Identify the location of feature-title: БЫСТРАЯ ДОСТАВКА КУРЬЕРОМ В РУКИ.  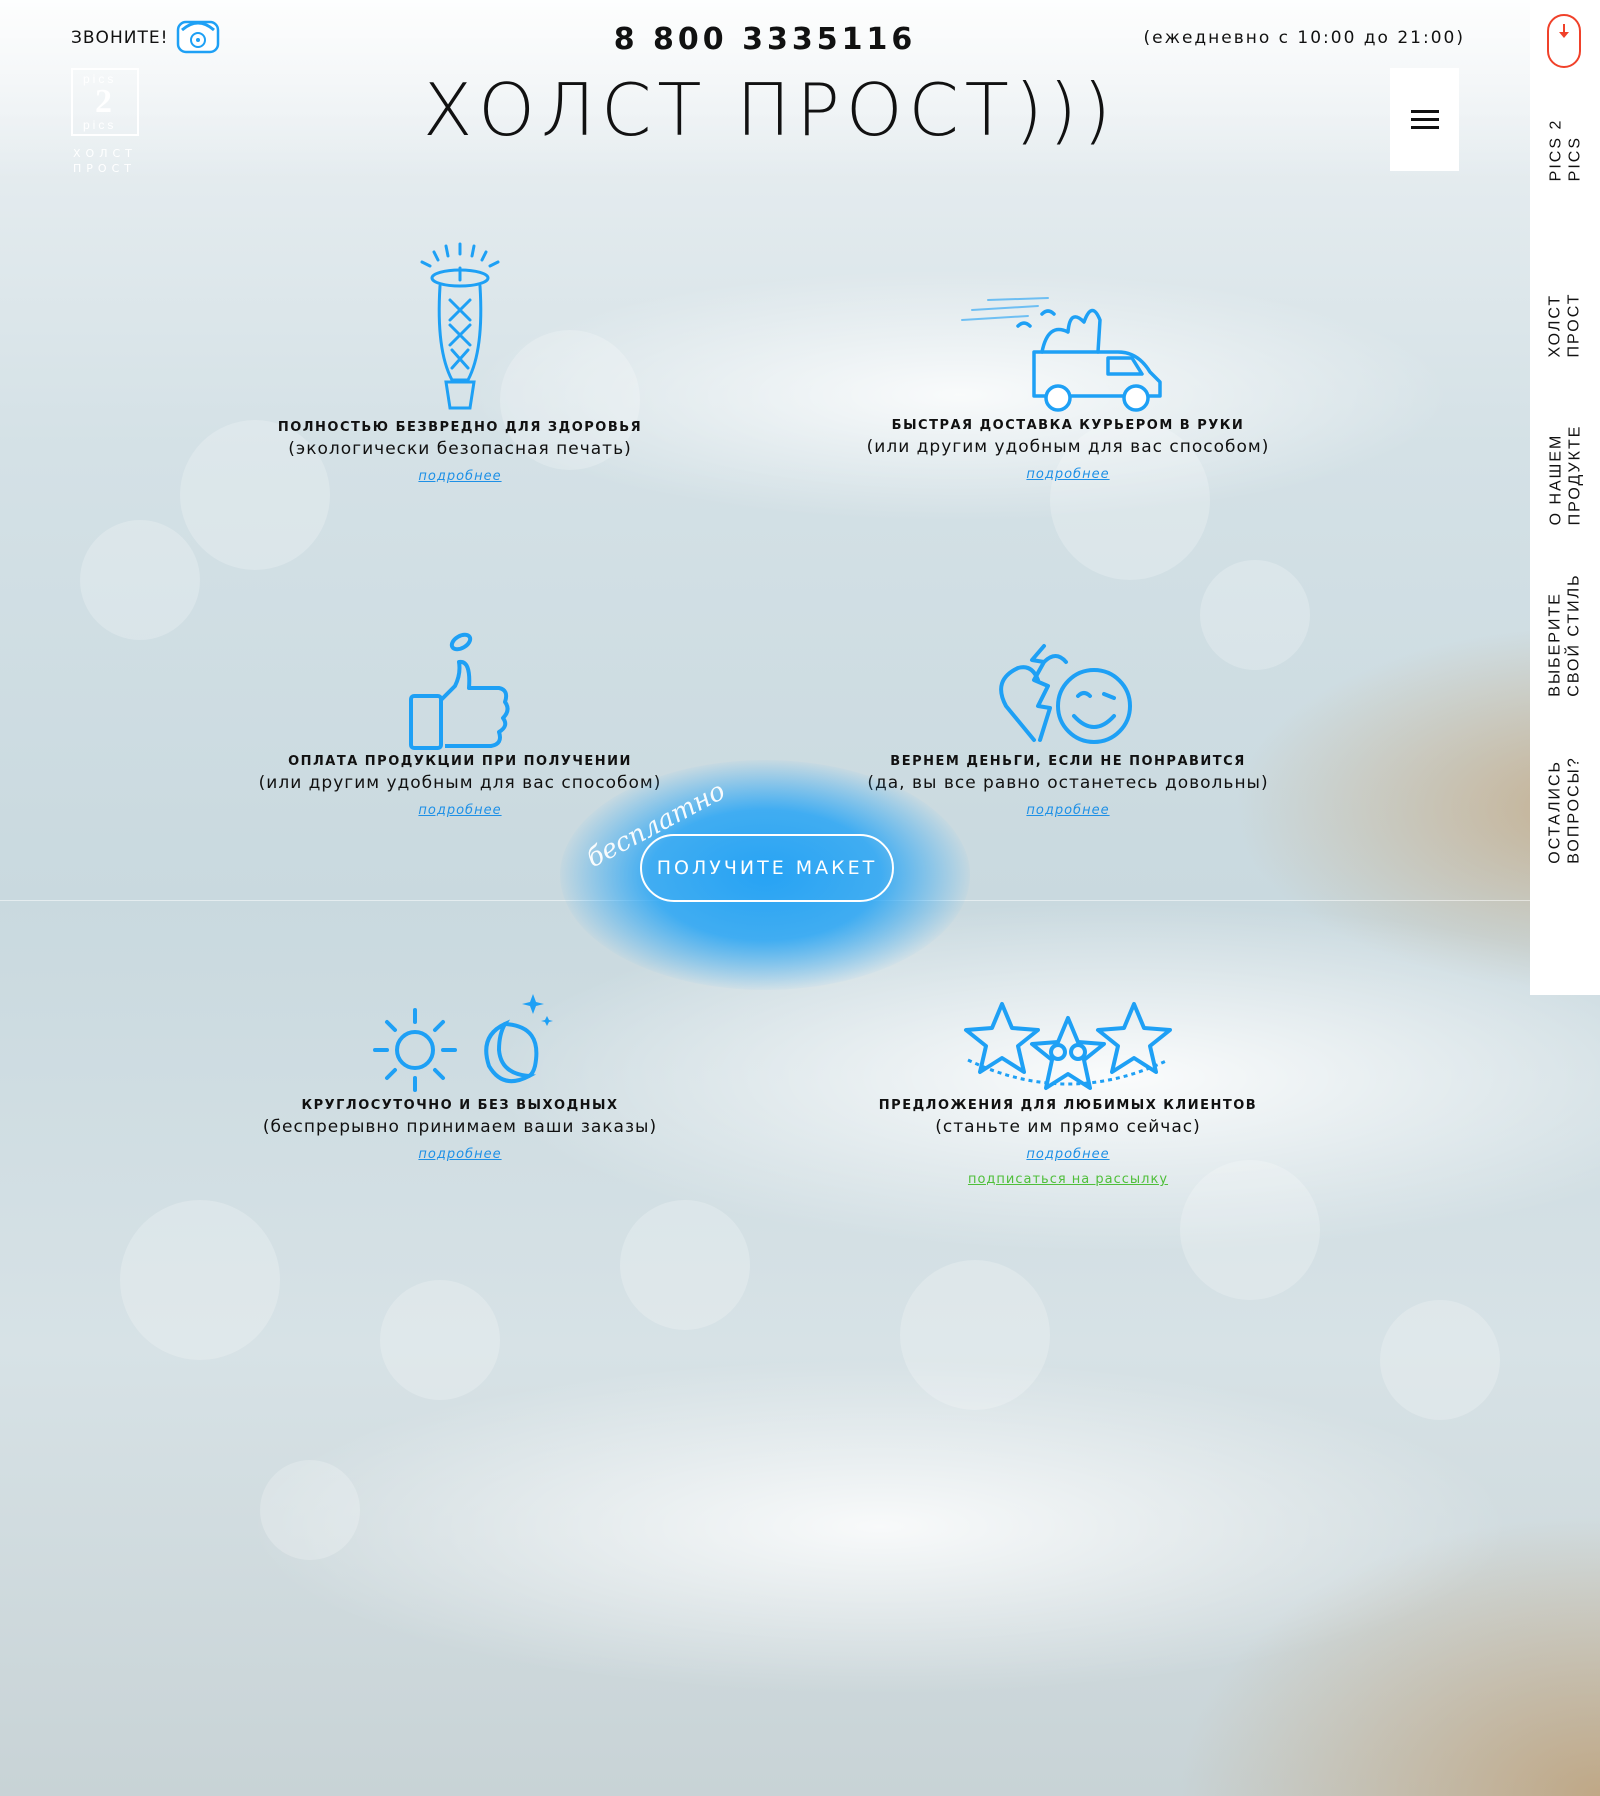
(1068, 425).